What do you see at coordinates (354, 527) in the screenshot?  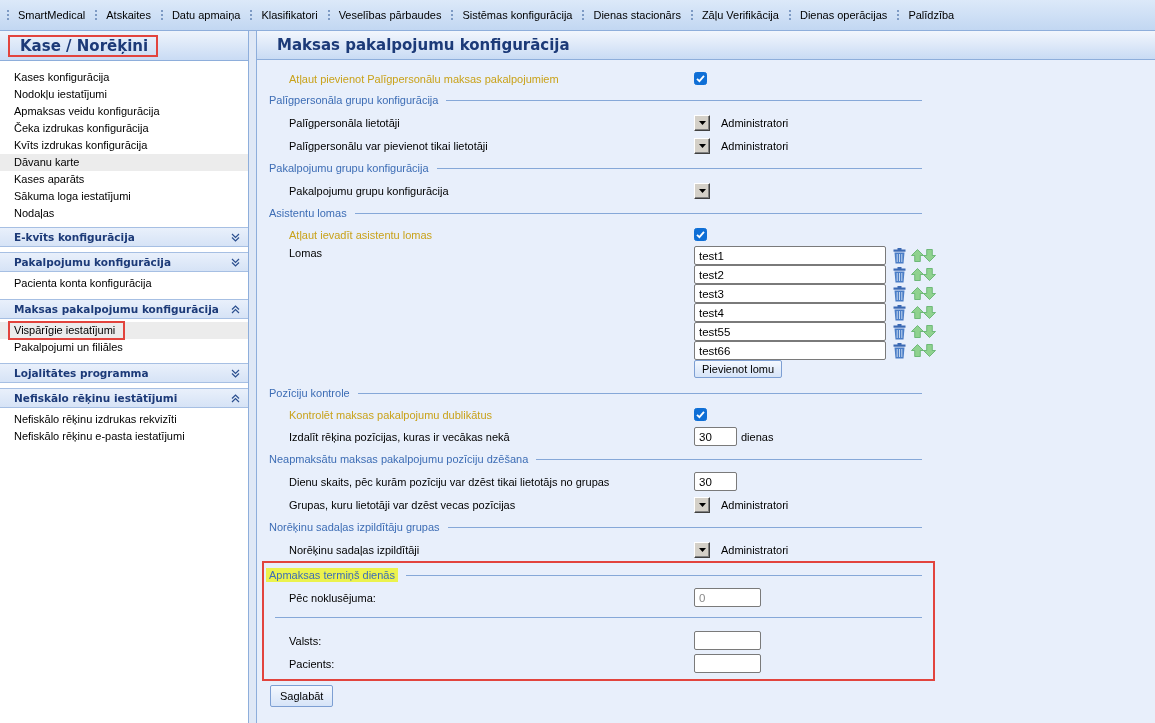 I see `section-legend: Norēķinu sadaļas izpildītāju grupas` at bounding box center [354, 527].